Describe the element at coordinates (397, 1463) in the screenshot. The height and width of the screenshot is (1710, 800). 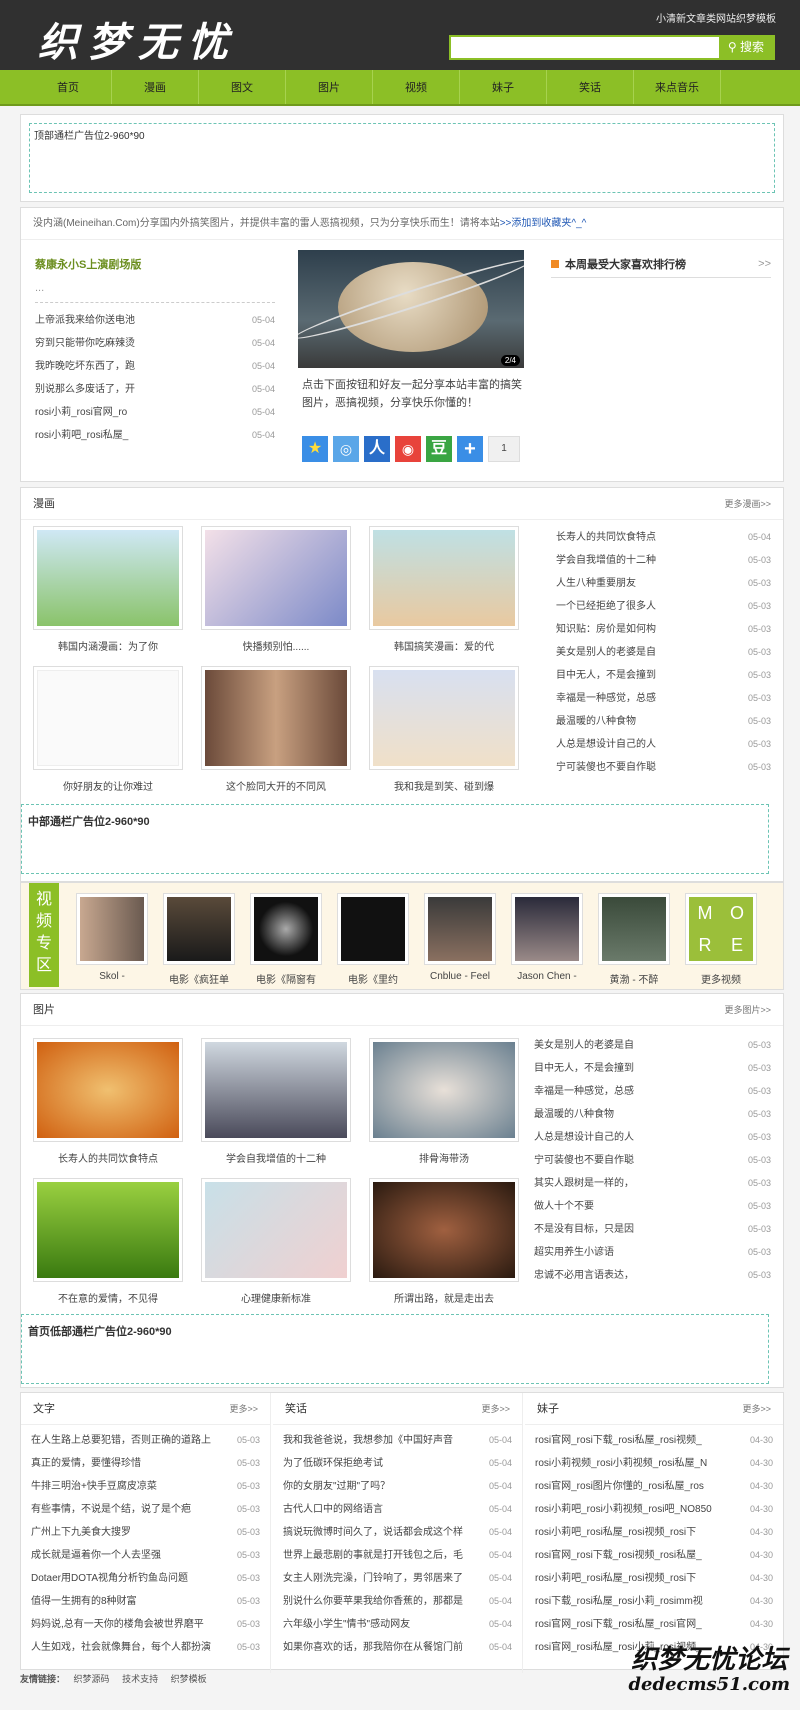
I see `list-item: 为了低碳环保拒绝考试 05-04` at that location.